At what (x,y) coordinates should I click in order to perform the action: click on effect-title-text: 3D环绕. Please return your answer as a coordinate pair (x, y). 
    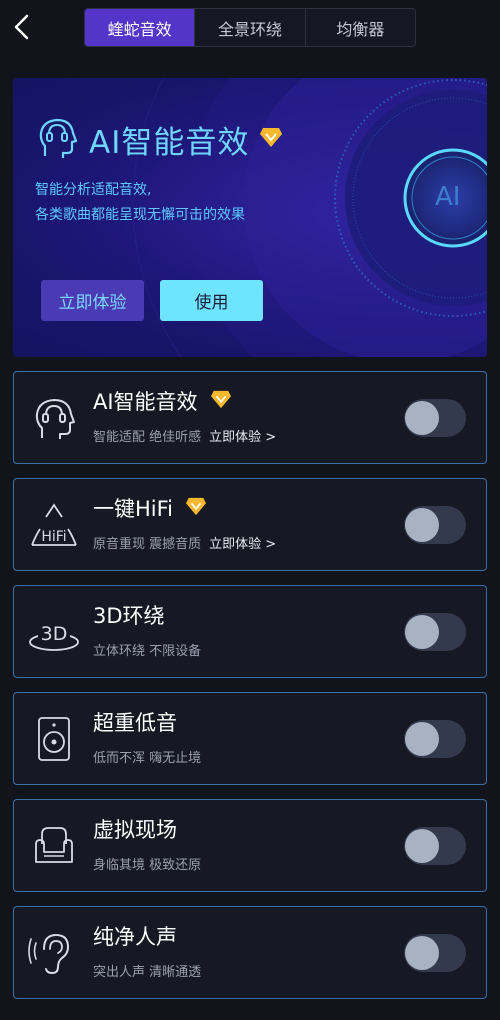
    Looking at the image, I should click on (129, 616).